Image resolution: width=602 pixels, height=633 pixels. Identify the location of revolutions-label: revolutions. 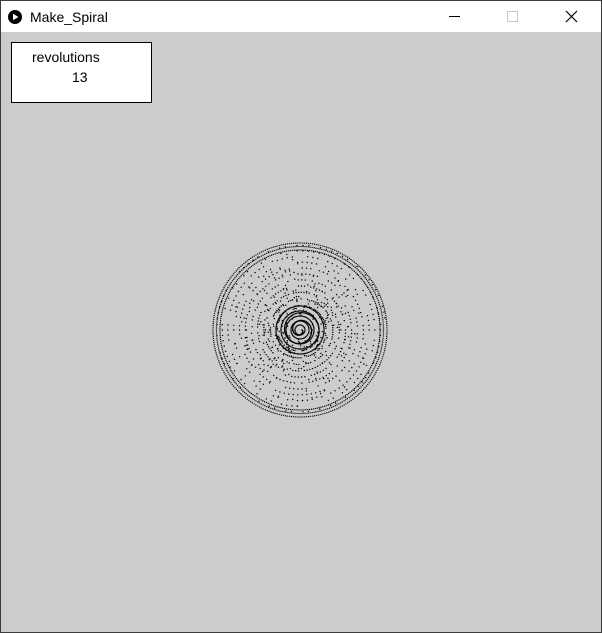
(66, 57).